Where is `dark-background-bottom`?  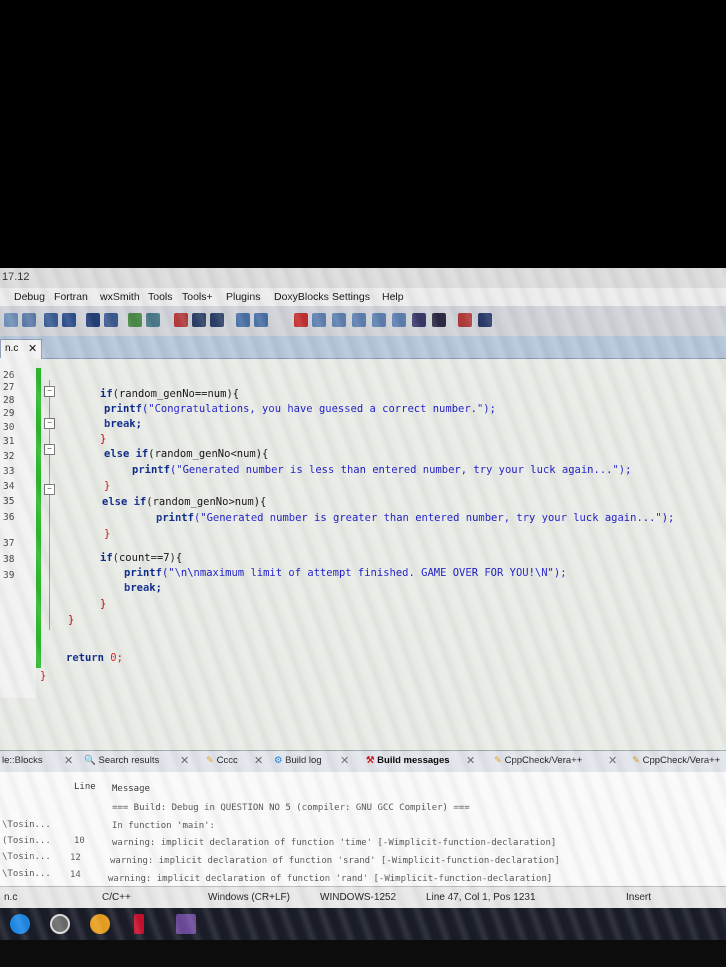
dark-background-bottom is located at coordinates (363, 953).